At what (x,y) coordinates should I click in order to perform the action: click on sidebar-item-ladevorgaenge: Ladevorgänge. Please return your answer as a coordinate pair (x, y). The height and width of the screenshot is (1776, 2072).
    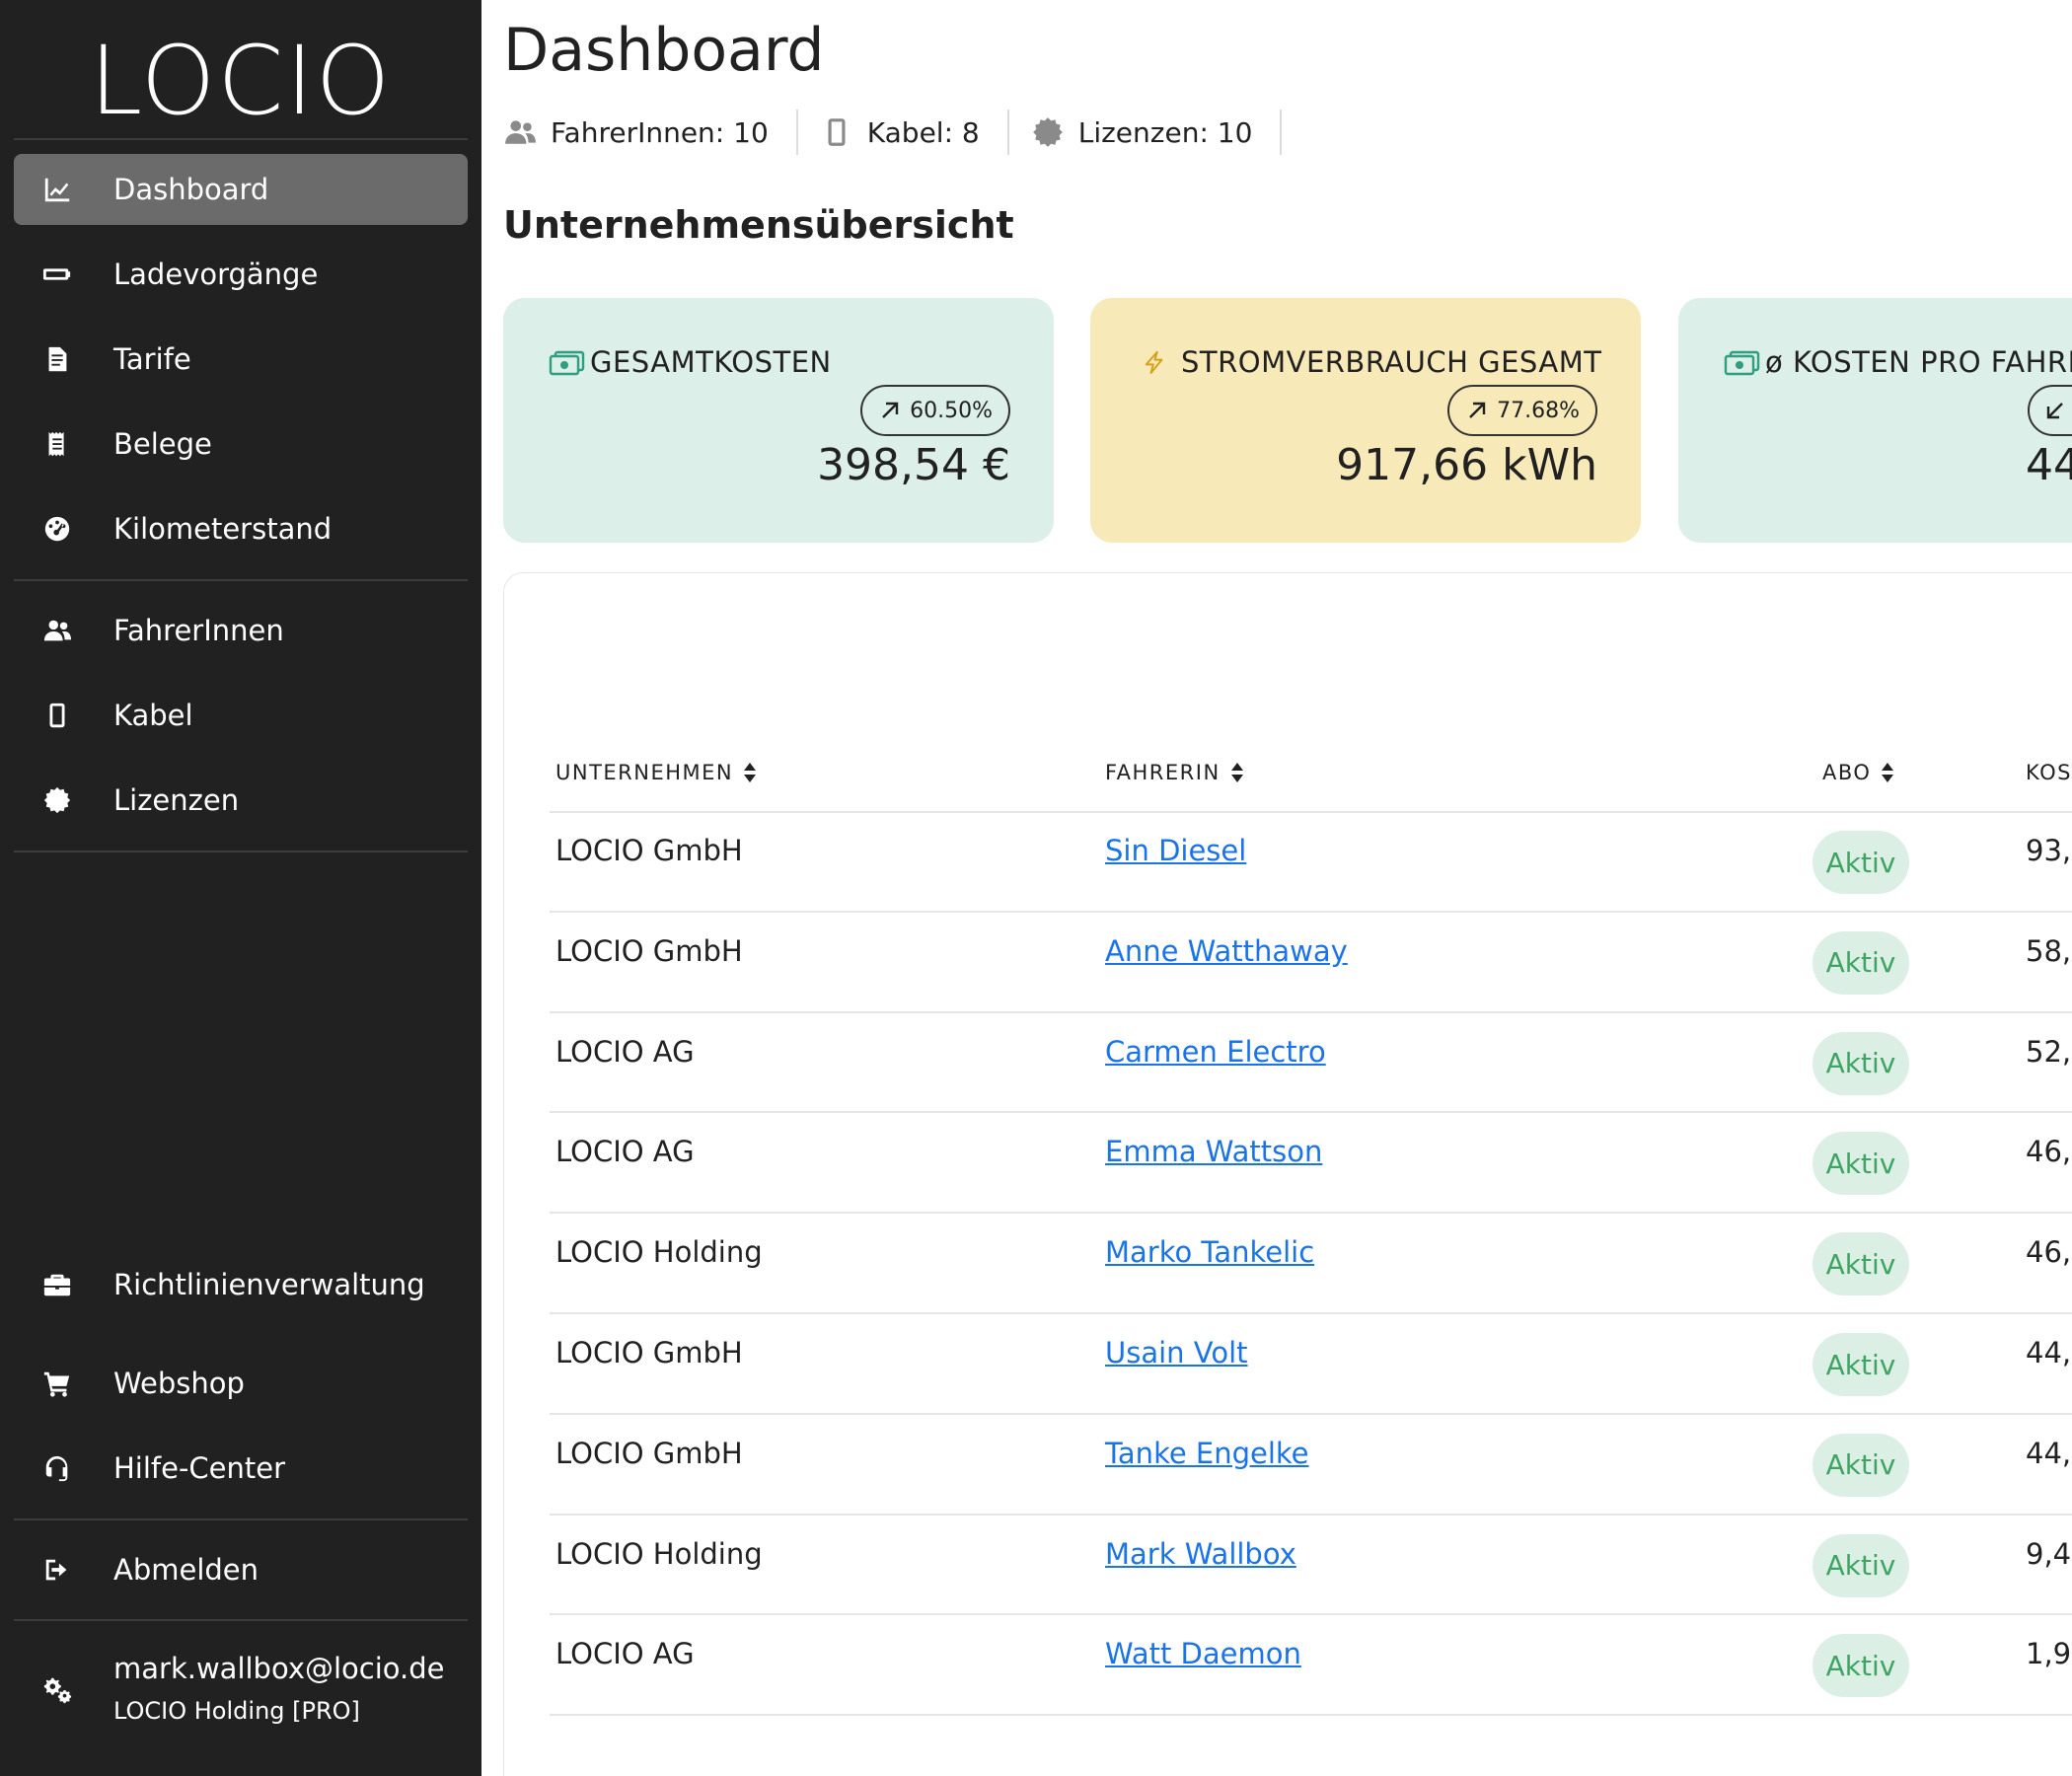
    Looking at the image, I should click on (241, 274).